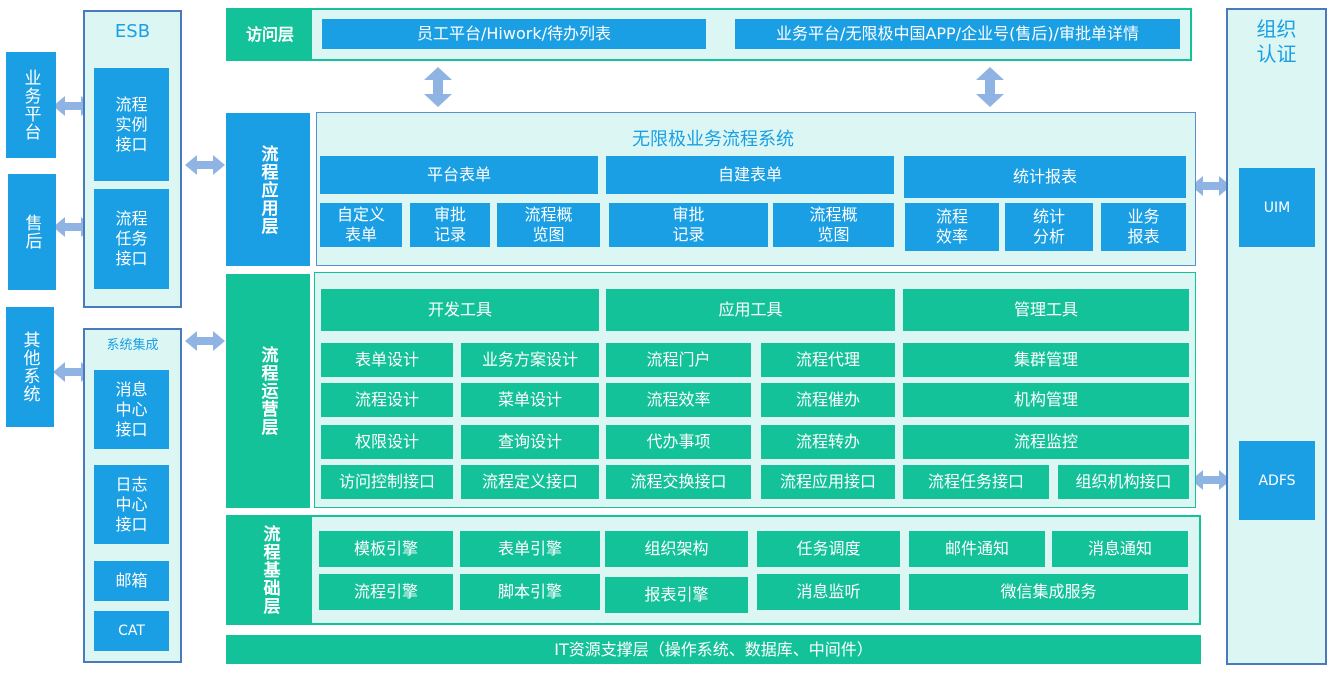 This screenshot has width=1335, height=682. I want to click on ops-item: 流程代理, so click(828, 360).